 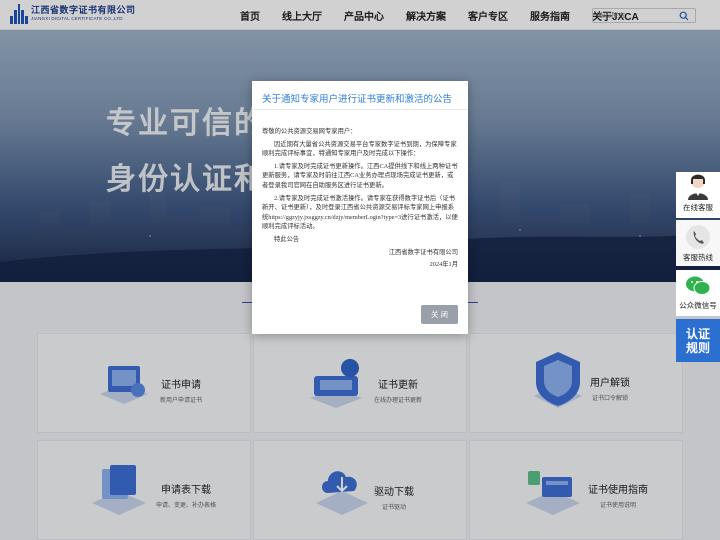 I want to click on cert-apply-icon, so click(x=124, y=385).